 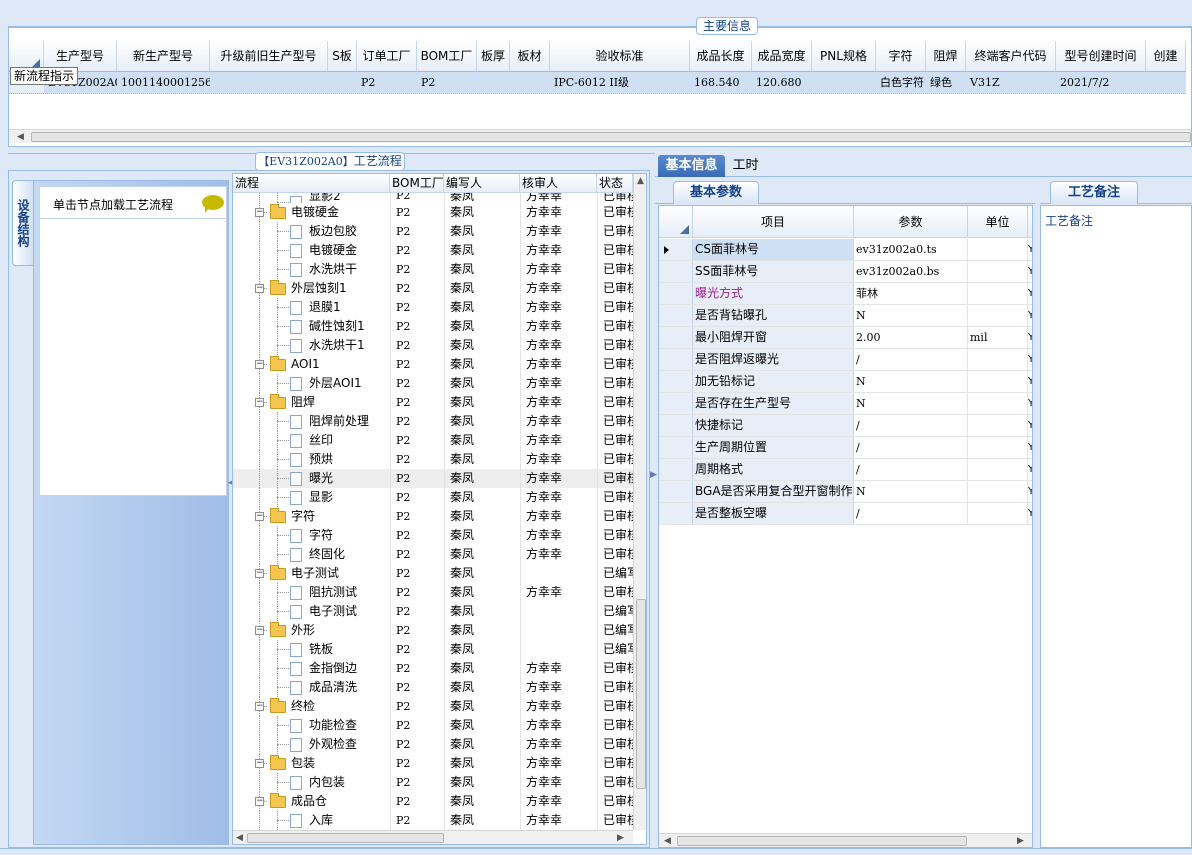 I want to click on table-cell: 168.540, so click(x=721, y=82).